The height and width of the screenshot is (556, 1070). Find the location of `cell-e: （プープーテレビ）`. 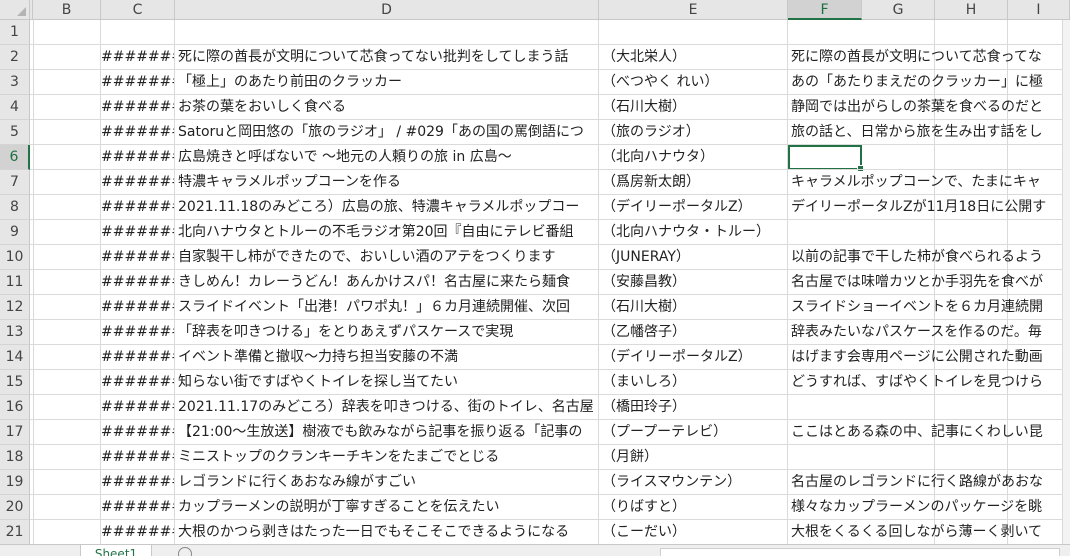

cell-e: （プープーテレビ） is located at coordinates (693, 432).